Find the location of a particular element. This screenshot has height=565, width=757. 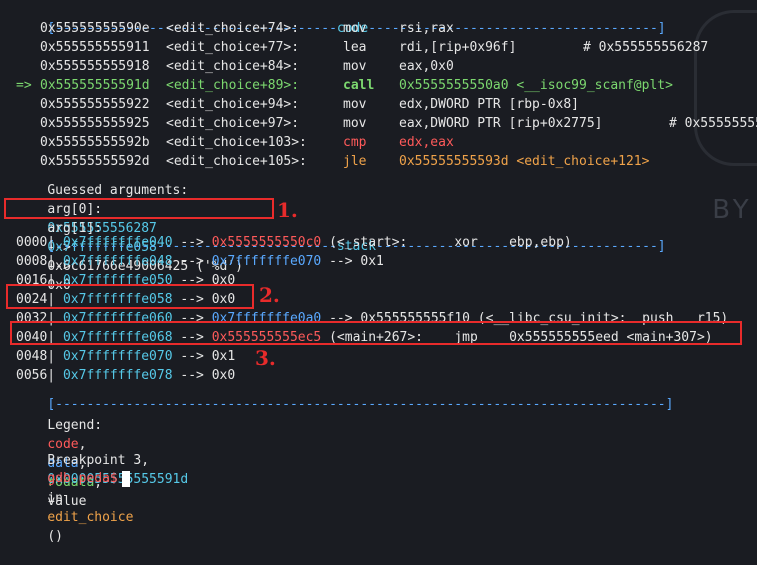

instruction-mnemonic: jle is located at coordinates (355, 161).